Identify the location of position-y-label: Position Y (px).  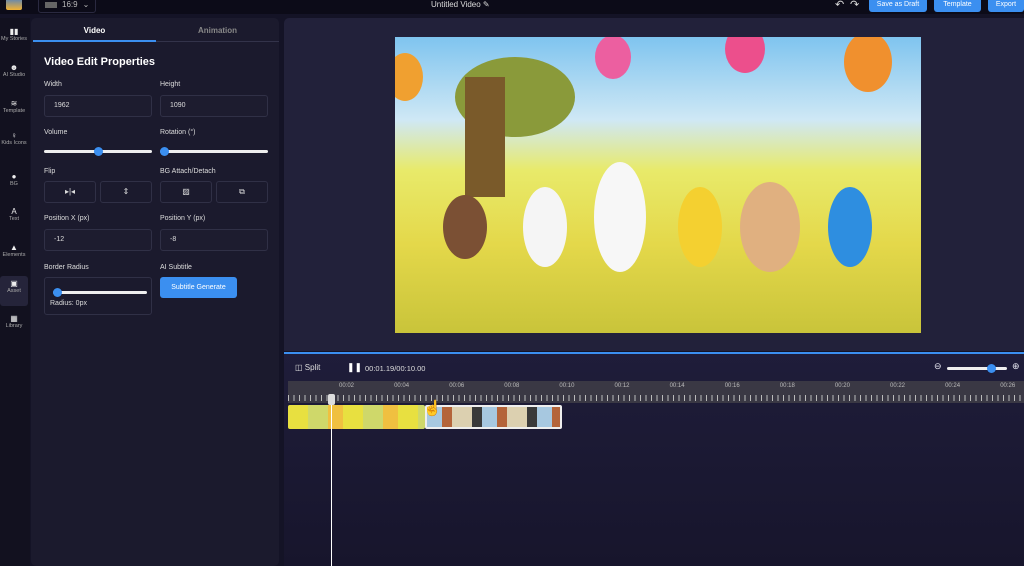
(183, 218).